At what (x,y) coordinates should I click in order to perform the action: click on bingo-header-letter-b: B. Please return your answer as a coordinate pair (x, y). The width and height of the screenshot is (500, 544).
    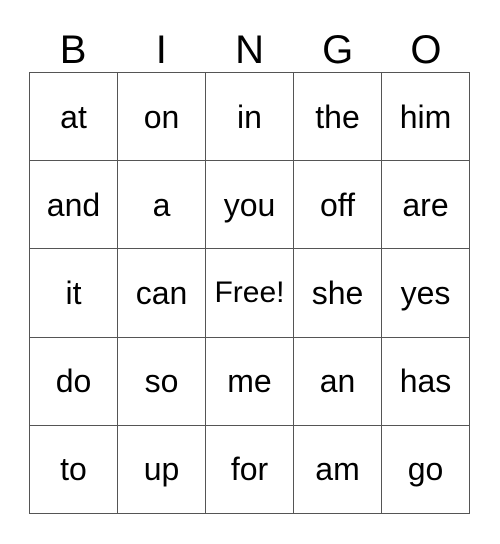
    Looking at the image, I should click on (73, 50).